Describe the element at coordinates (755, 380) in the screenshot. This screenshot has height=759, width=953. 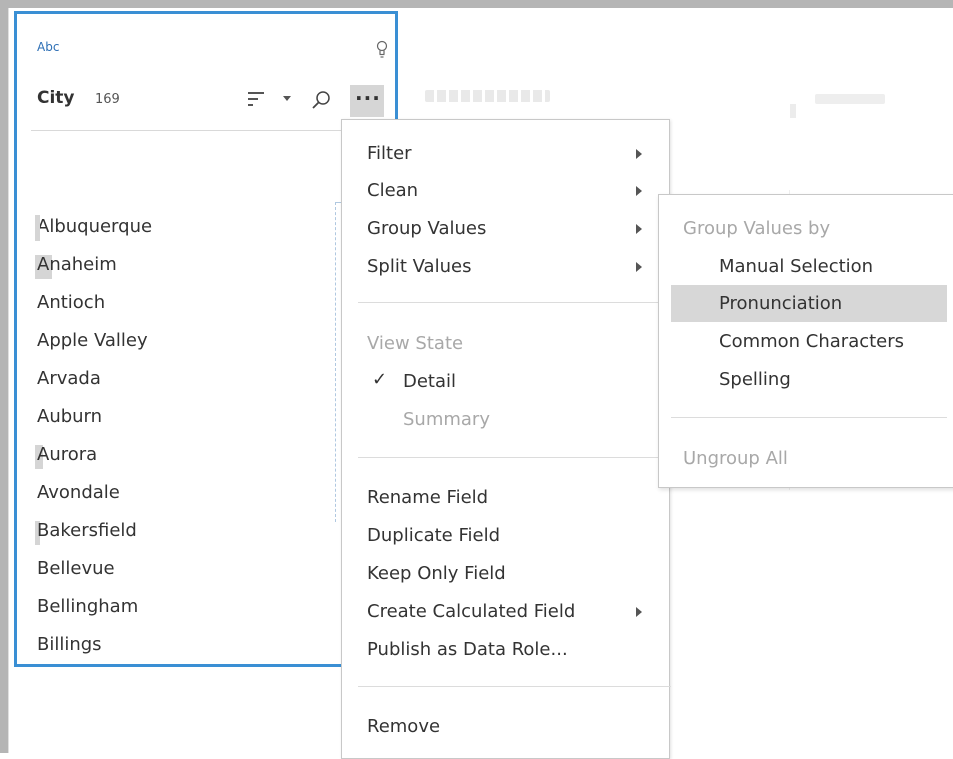
I see `submenu-item-spelling: Spelling` at that location.